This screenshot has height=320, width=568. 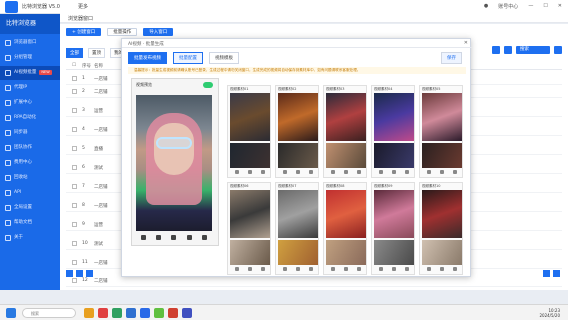 I want to click on bitbrowser-icon, so click(x=145, y=313).